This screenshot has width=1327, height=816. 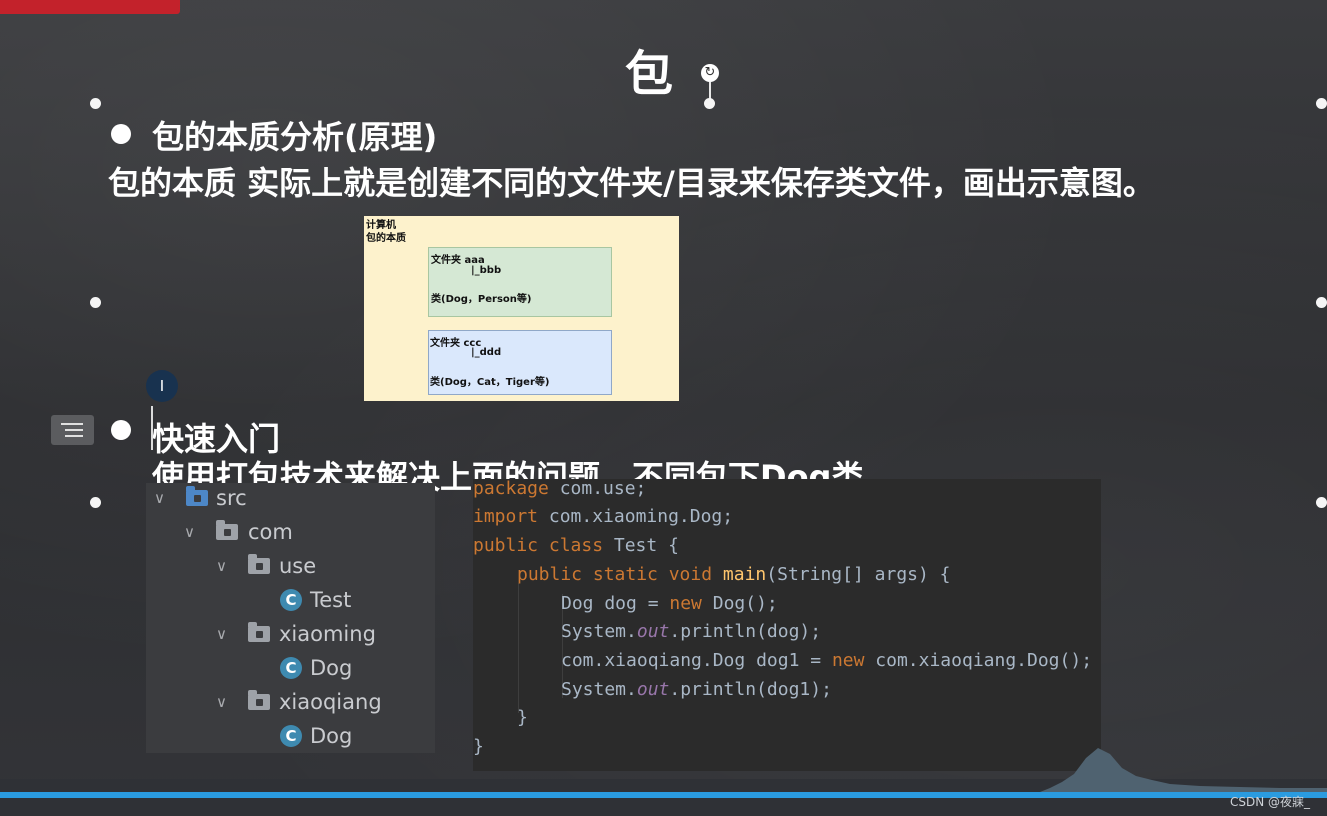 I want to click on code-line: package com.use;, so click(x=559, y=489).